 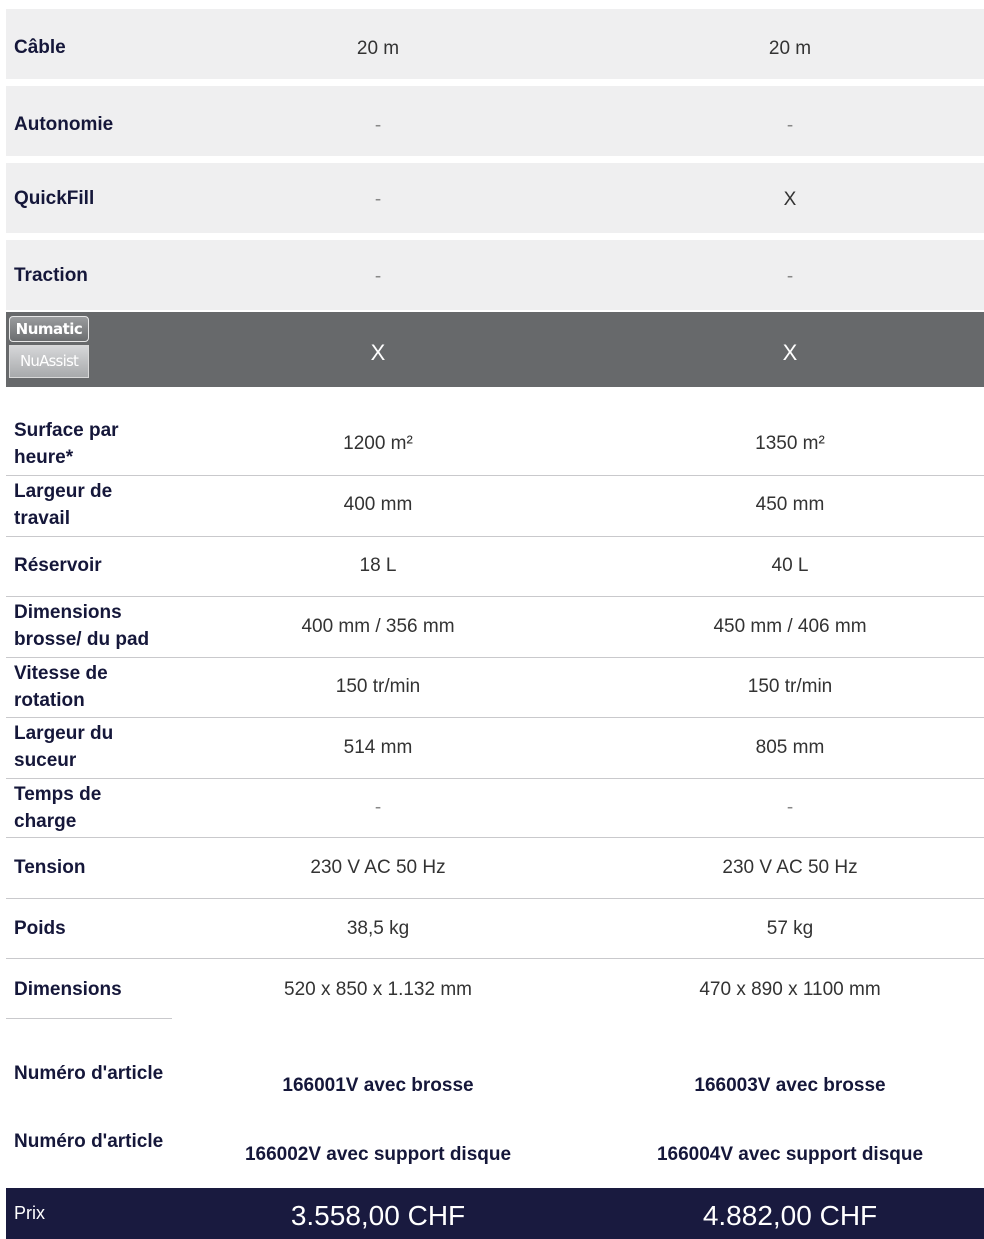 What do you see at coordinates (49, 361) in the screenshot?
I see `nuassist-logo-text: NuAssist` at bounding box center [49, 361].